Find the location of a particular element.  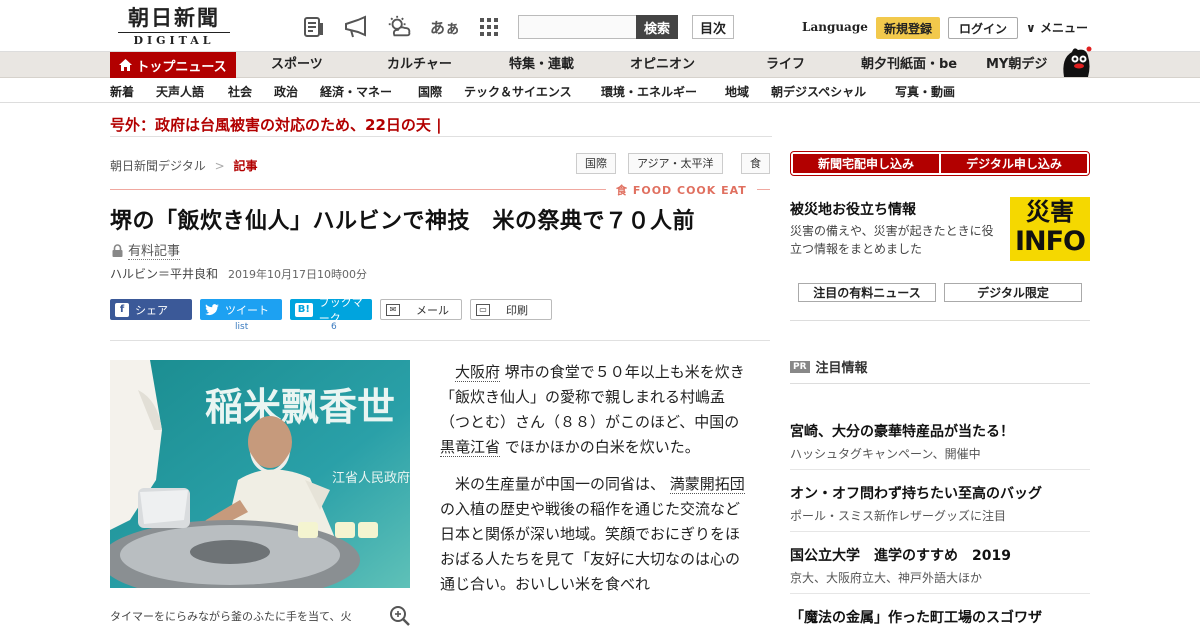

print-icon: ▭ is located at coordinates (483, 309).